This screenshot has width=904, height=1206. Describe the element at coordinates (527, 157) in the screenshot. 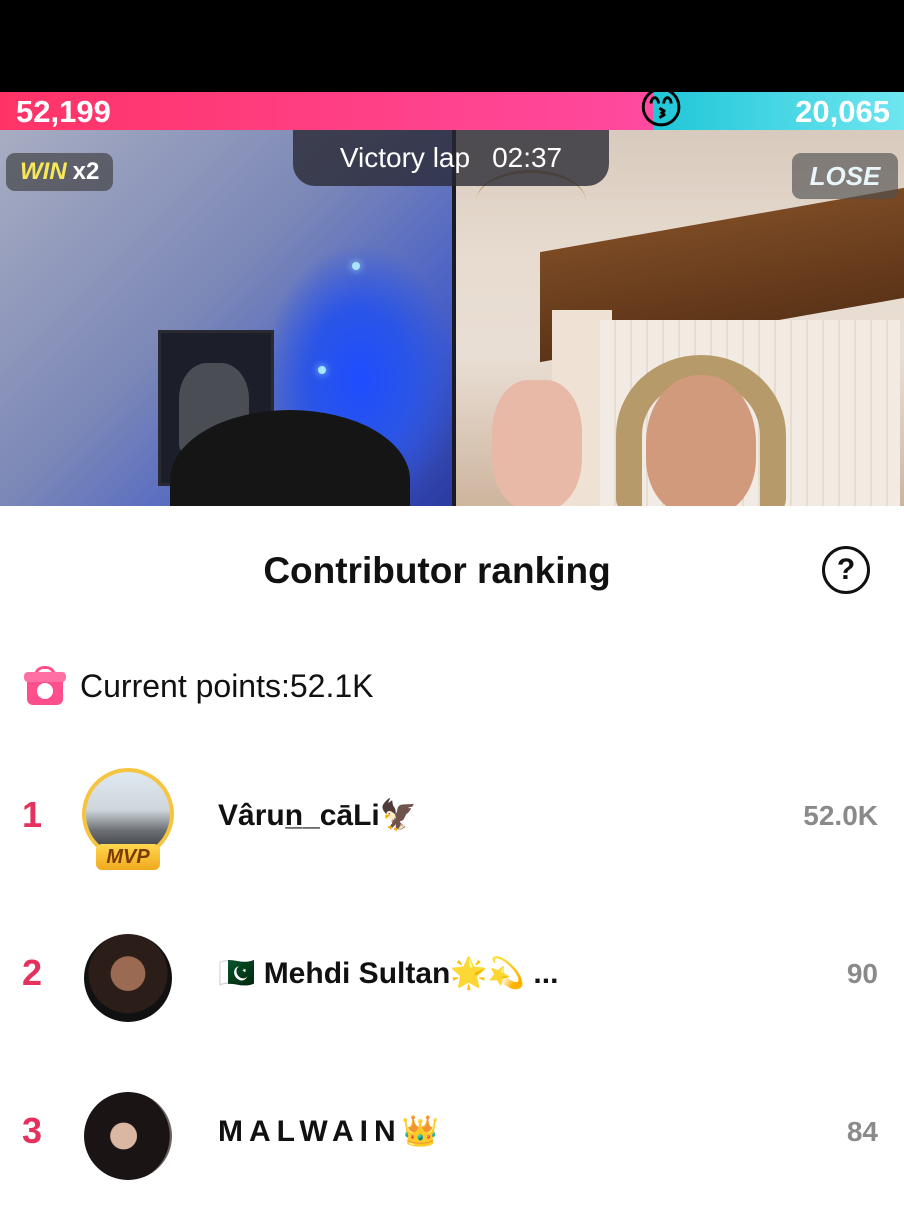

I see `timer-value: 02:37` at that location.